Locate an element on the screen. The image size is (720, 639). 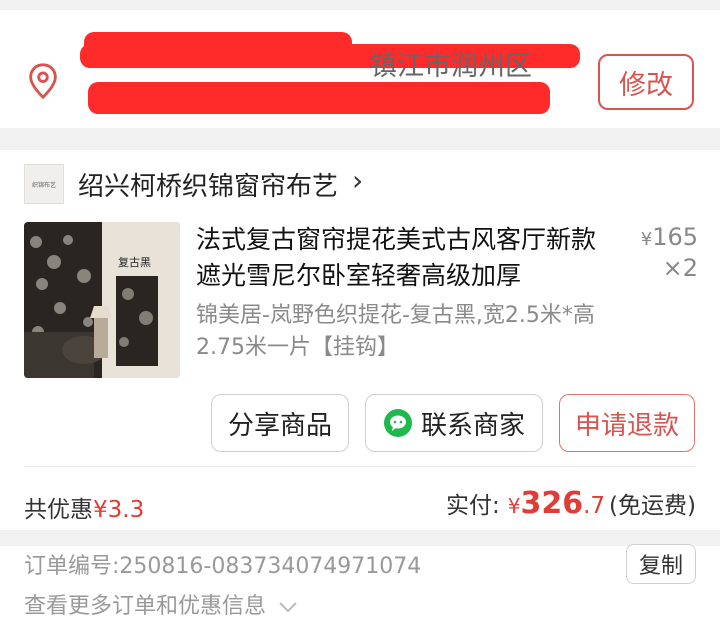
contact-seller-button: 联系商家 is located at coordinates (454, 423).